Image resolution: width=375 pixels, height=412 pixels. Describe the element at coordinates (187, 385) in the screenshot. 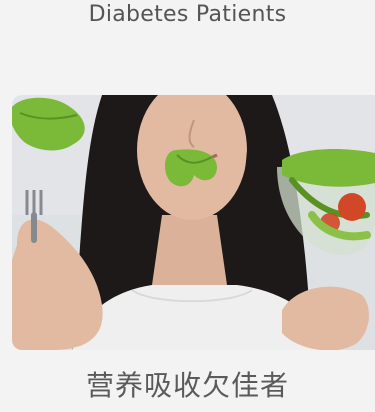

I see `card-caption: 营养吸收欠佳者` at that location.